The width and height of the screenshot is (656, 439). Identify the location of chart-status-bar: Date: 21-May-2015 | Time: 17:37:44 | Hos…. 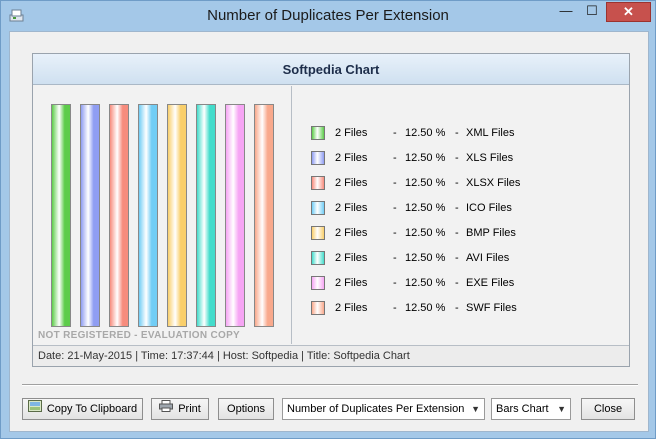
(331, 355).